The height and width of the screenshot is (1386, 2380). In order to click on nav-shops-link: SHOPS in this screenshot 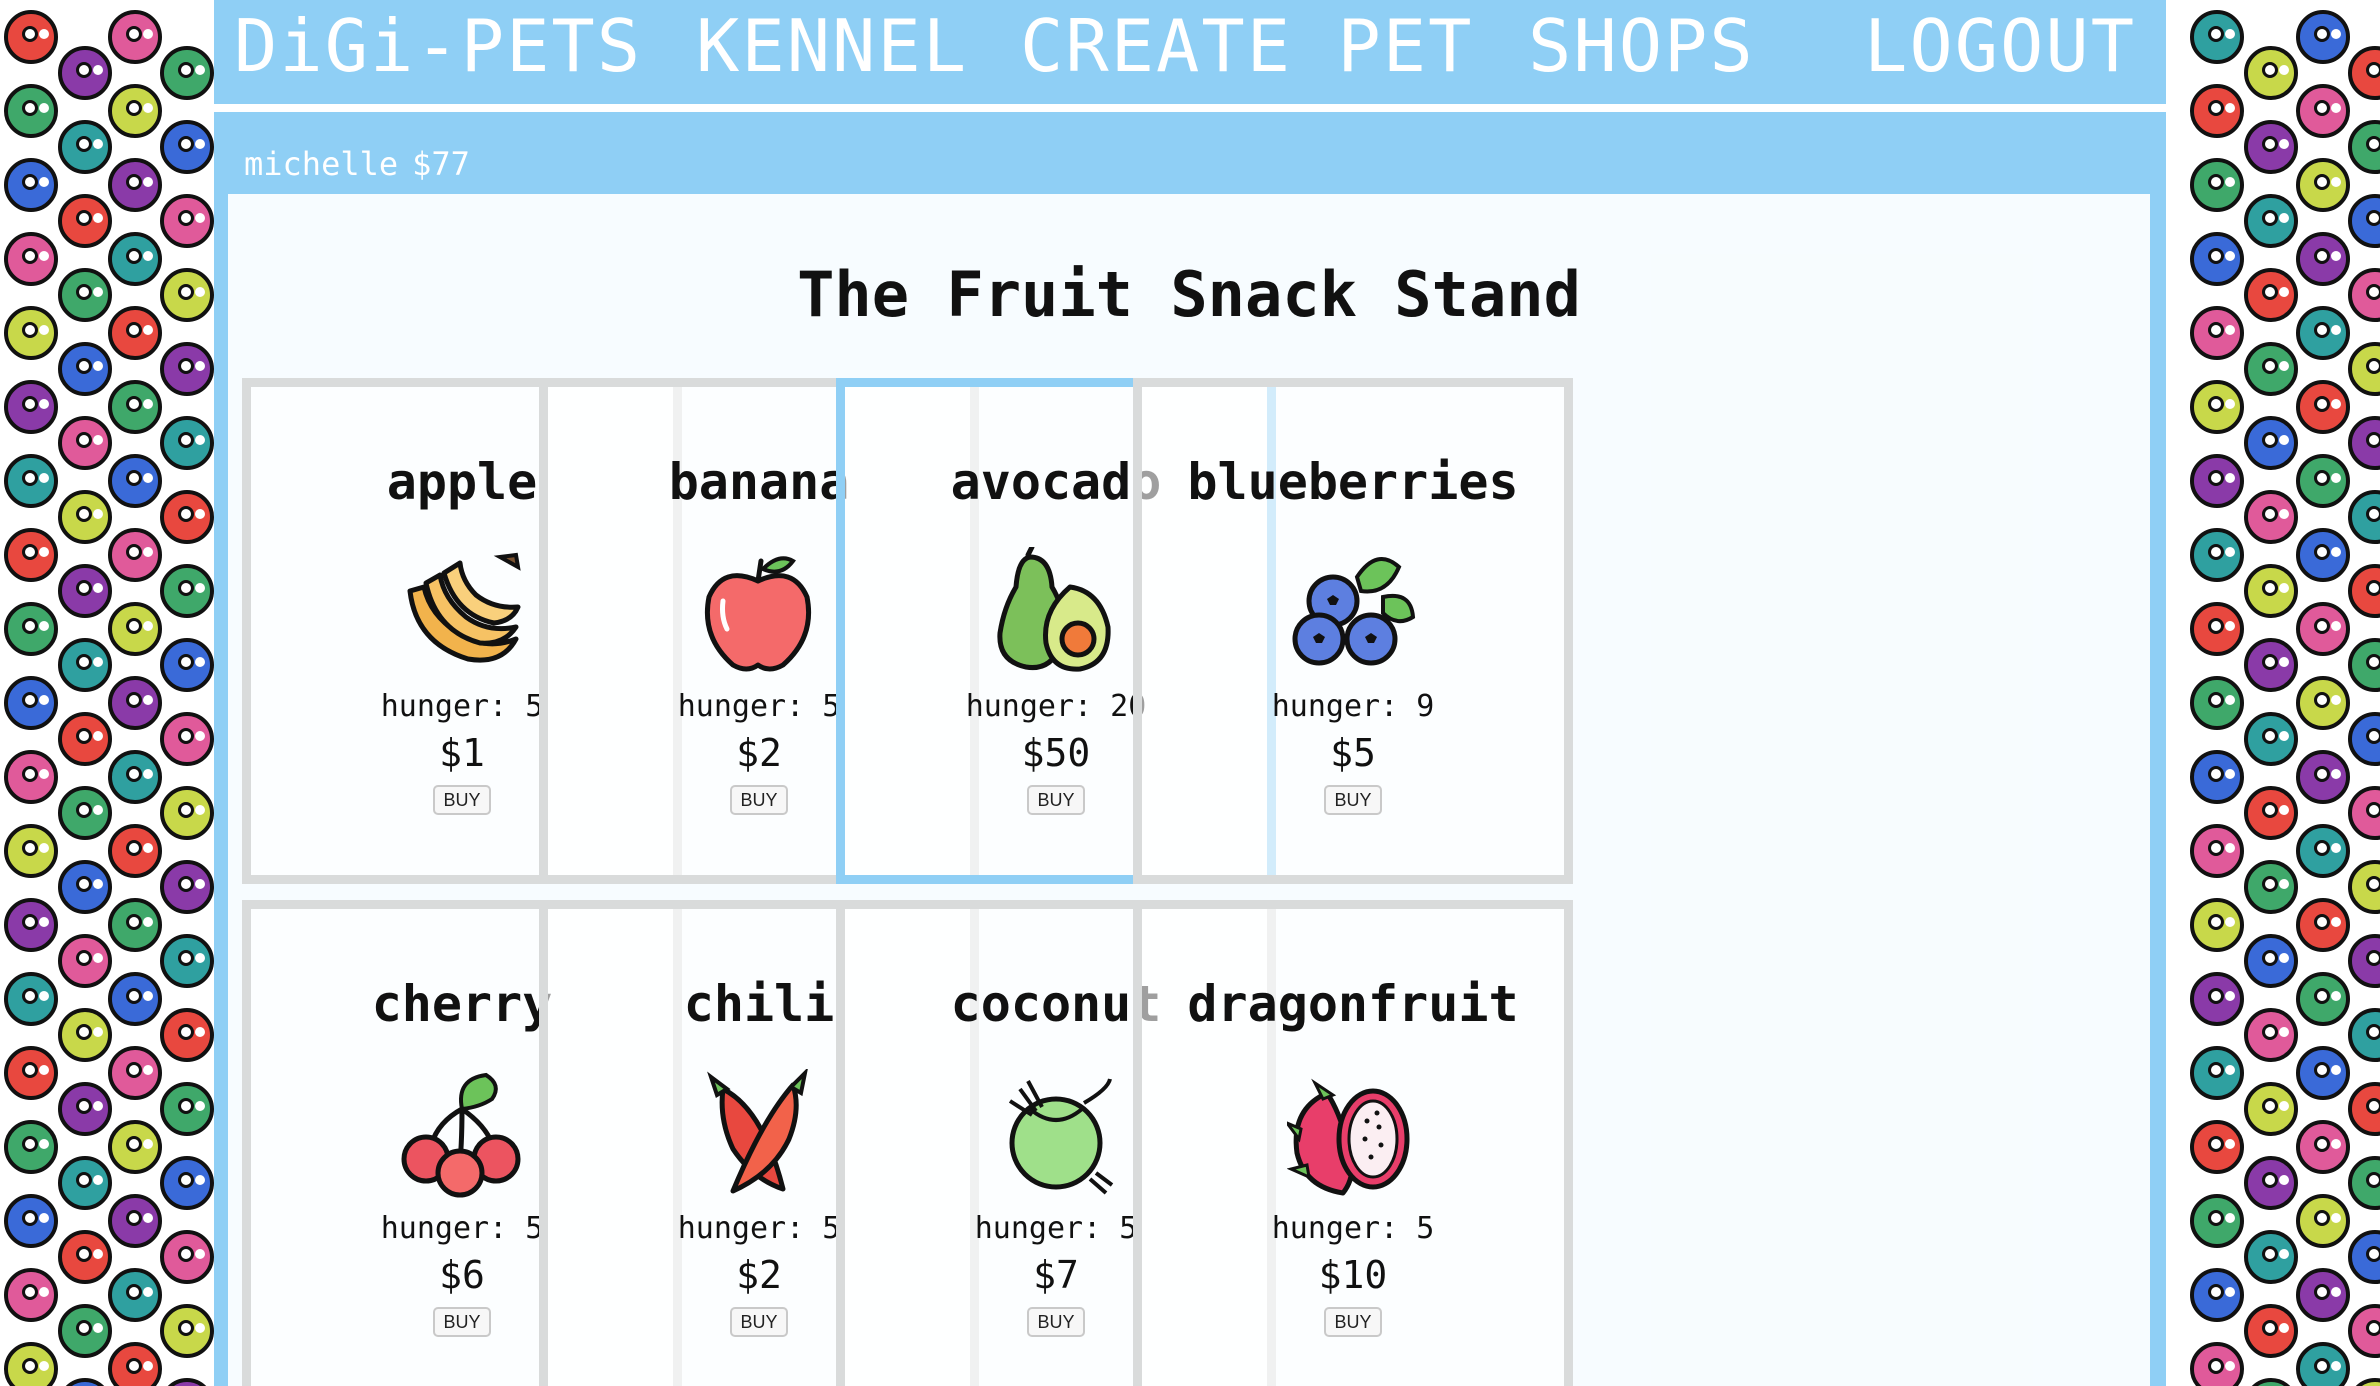, I will do `click(1641, 46)`.